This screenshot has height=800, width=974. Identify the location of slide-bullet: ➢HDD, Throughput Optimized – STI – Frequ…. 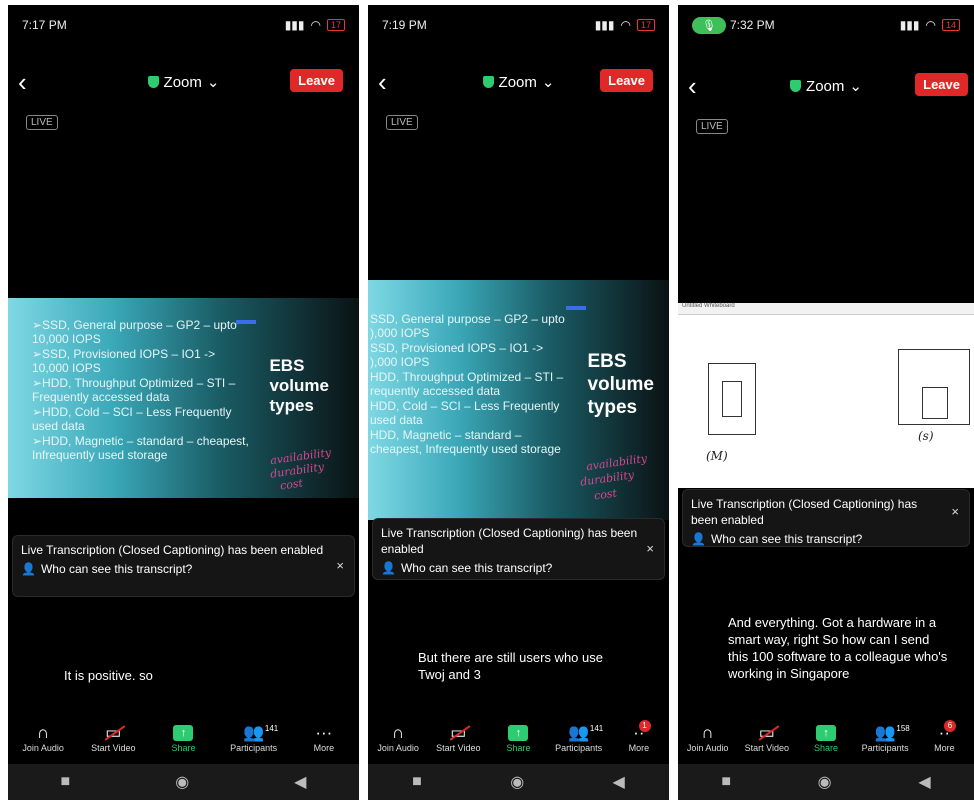
(134, 390).